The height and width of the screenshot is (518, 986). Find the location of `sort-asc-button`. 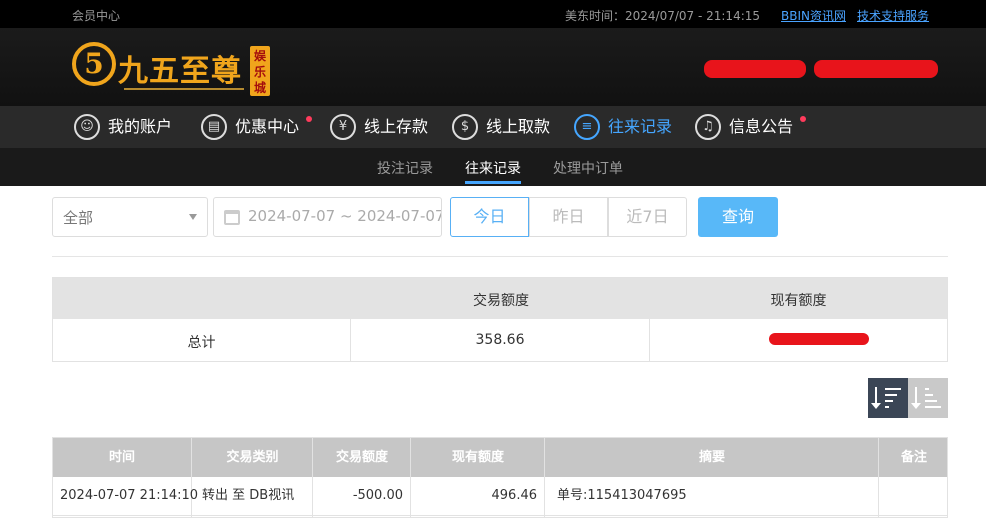

sort-asc-button is located at coordinates (928, 398).